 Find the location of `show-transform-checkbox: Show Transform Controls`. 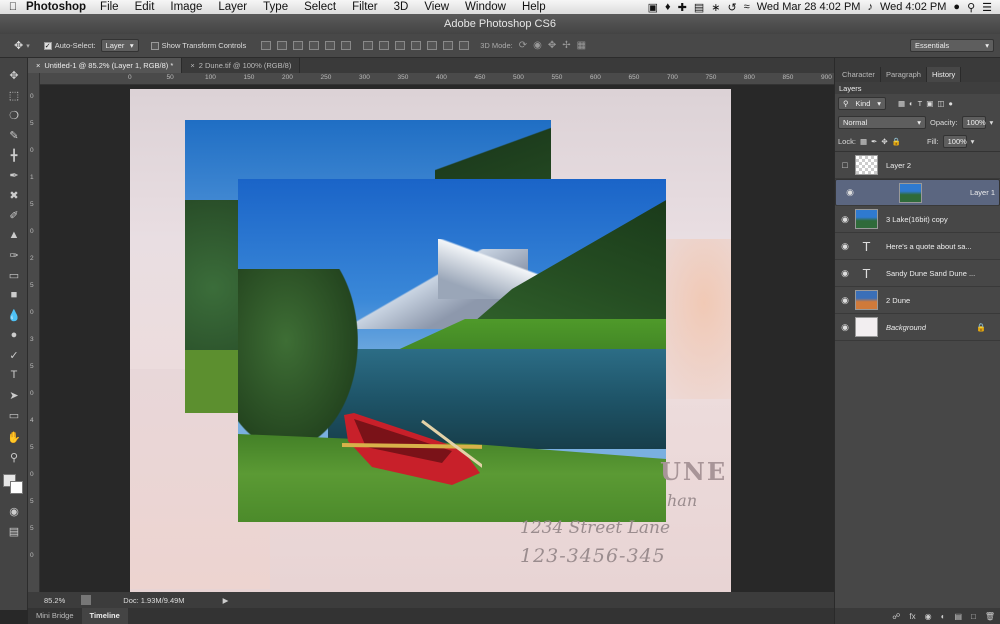

show-transform-checkbox: Show Transform Controls is located at coordinates (198, 45).